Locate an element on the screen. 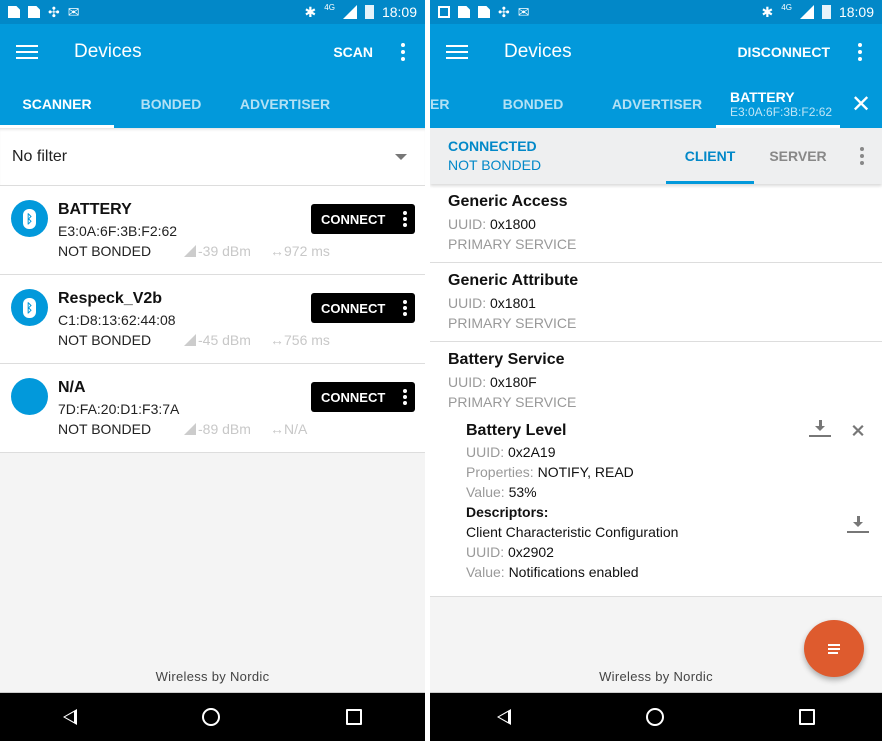 This screenshot has width=882, height=741. interval-icon: ↔ is located at coordinates (277, 429).